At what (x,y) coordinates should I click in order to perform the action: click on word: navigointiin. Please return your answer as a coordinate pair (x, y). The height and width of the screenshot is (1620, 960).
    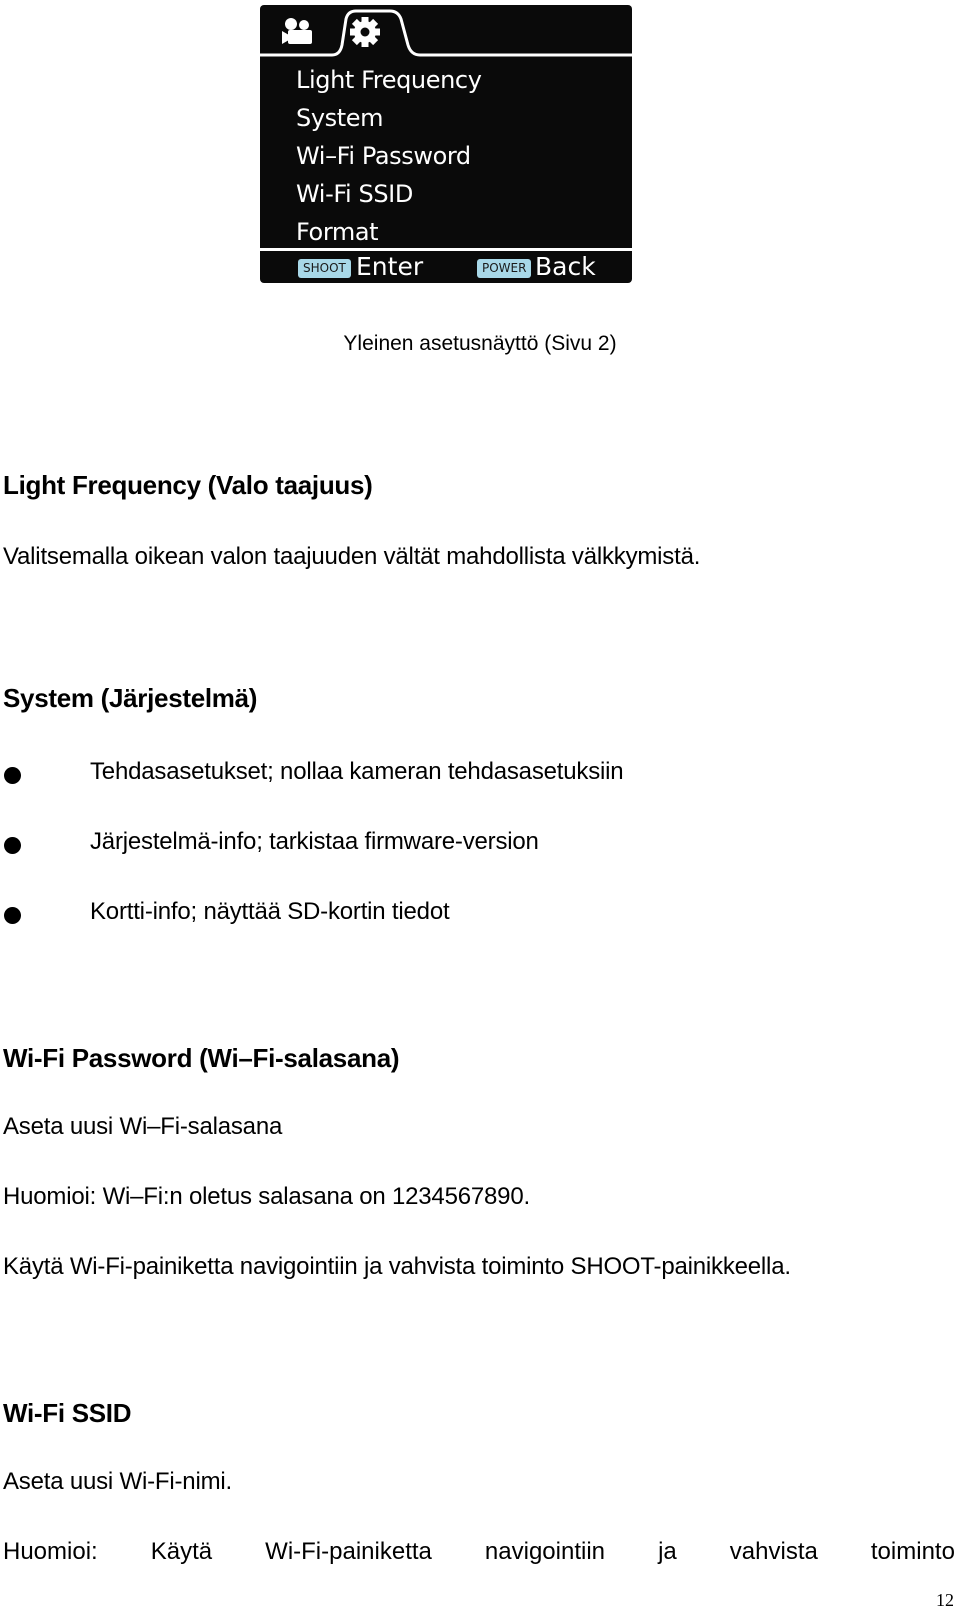
    Looking at the image, I should click on (545, 1551).